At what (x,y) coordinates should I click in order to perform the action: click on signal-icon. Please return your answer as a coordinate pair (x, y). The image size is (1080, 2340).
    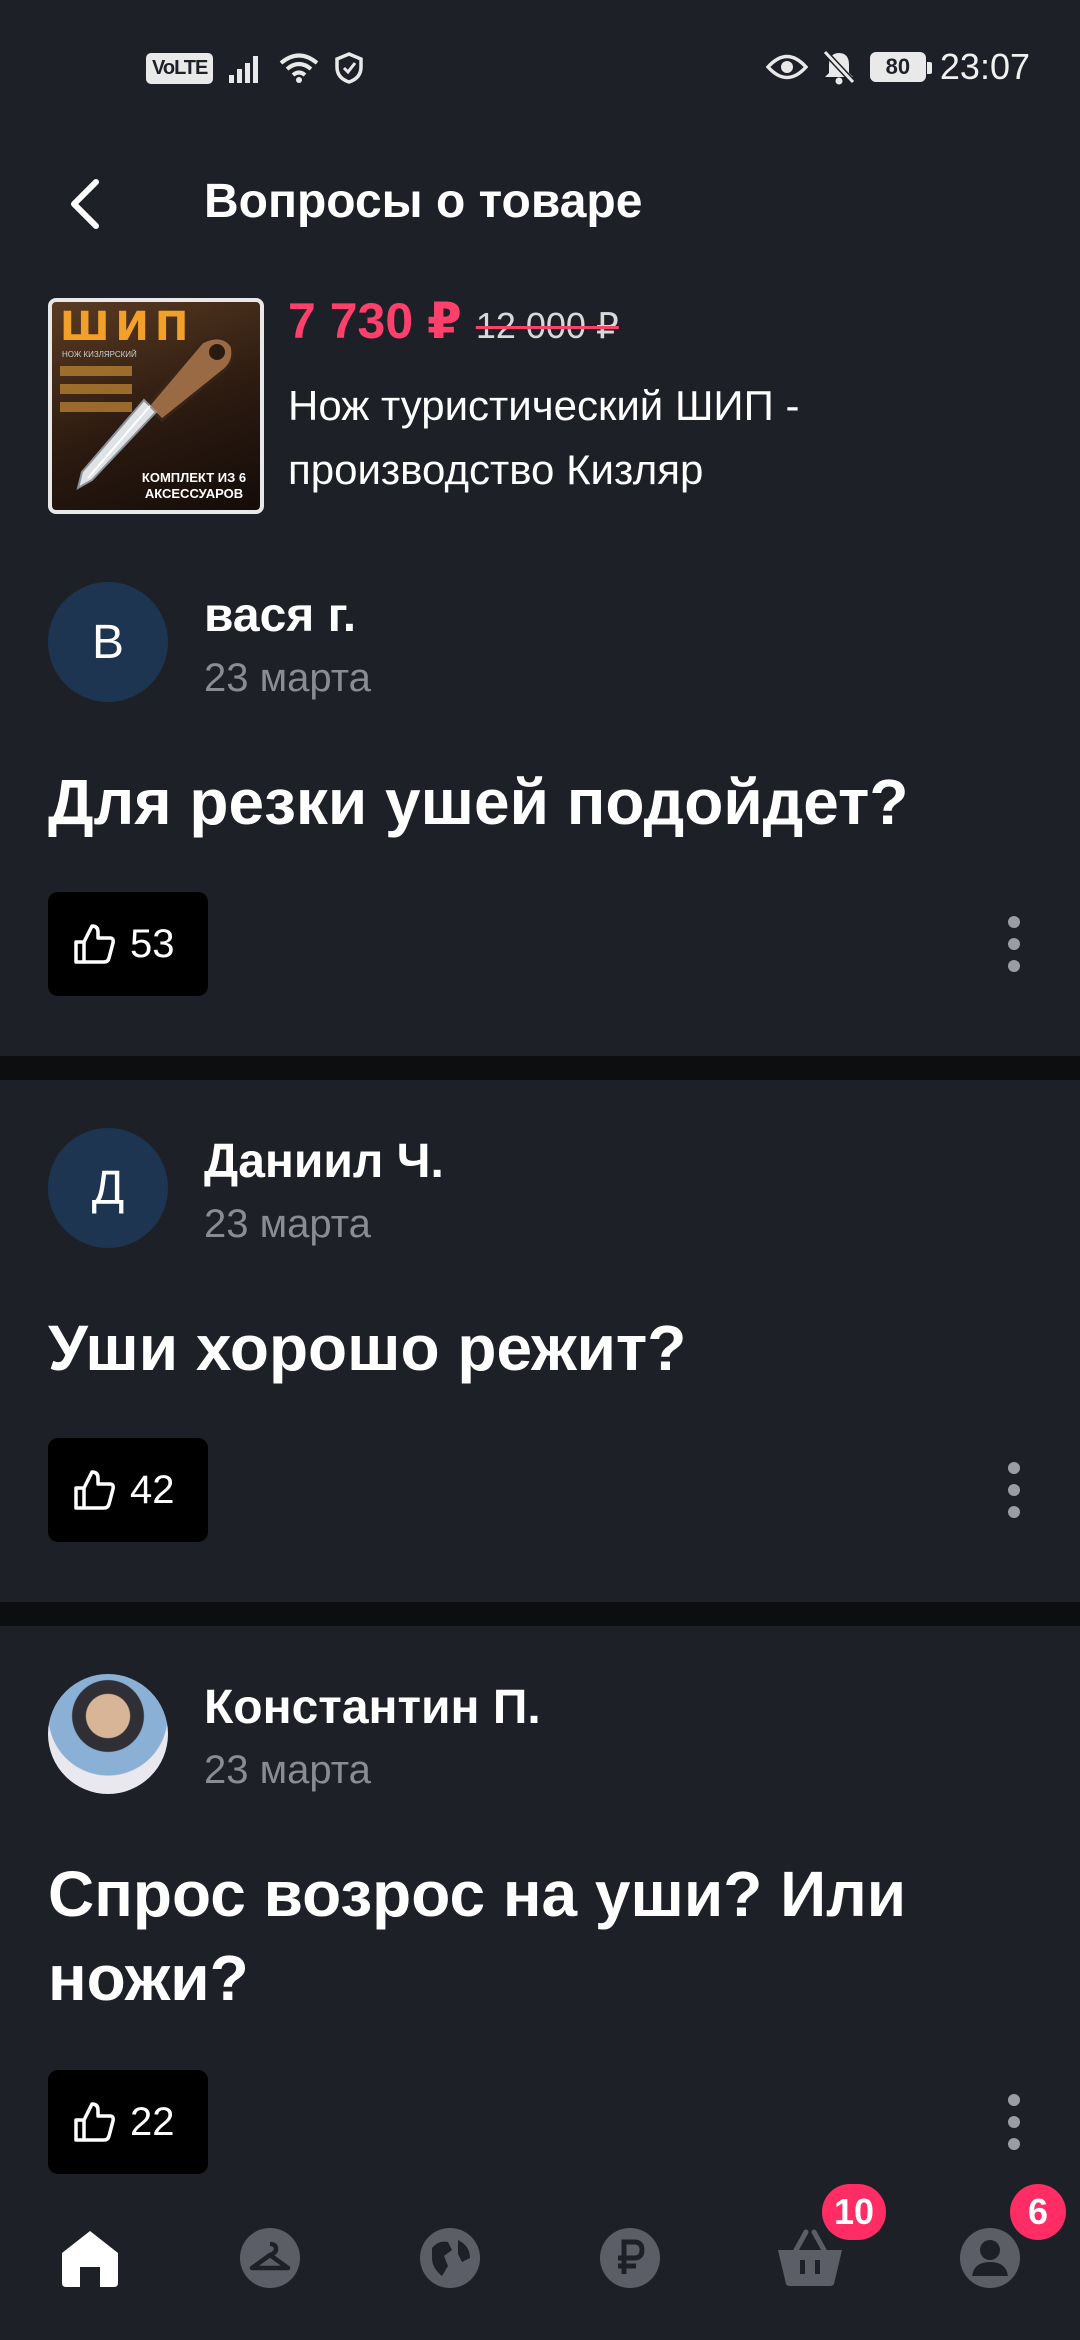
    Looking at the image, I should click on (244, 69).